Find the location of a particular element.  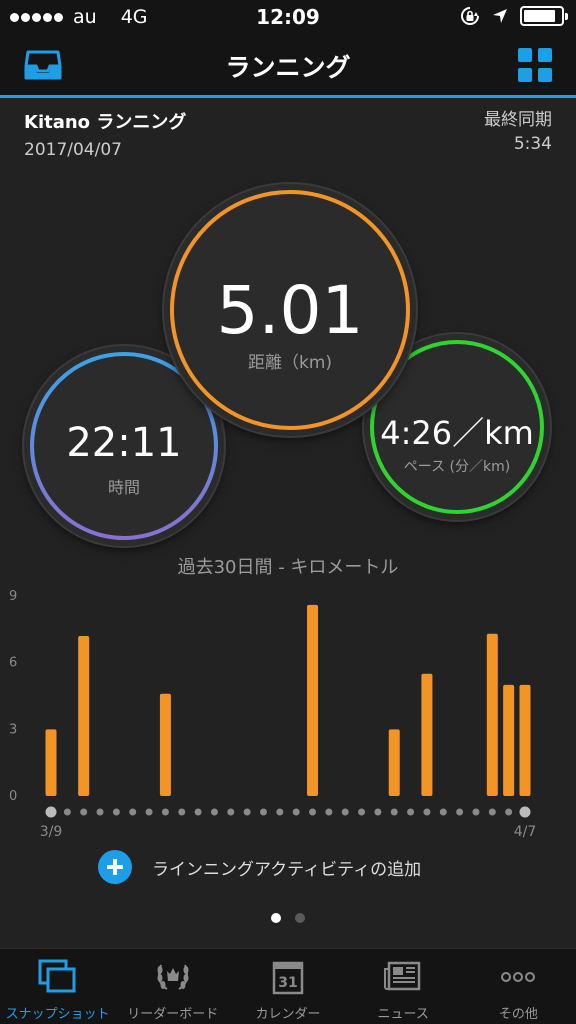

last-sync-label: 最終同期 is located at coordinates (518, 120).